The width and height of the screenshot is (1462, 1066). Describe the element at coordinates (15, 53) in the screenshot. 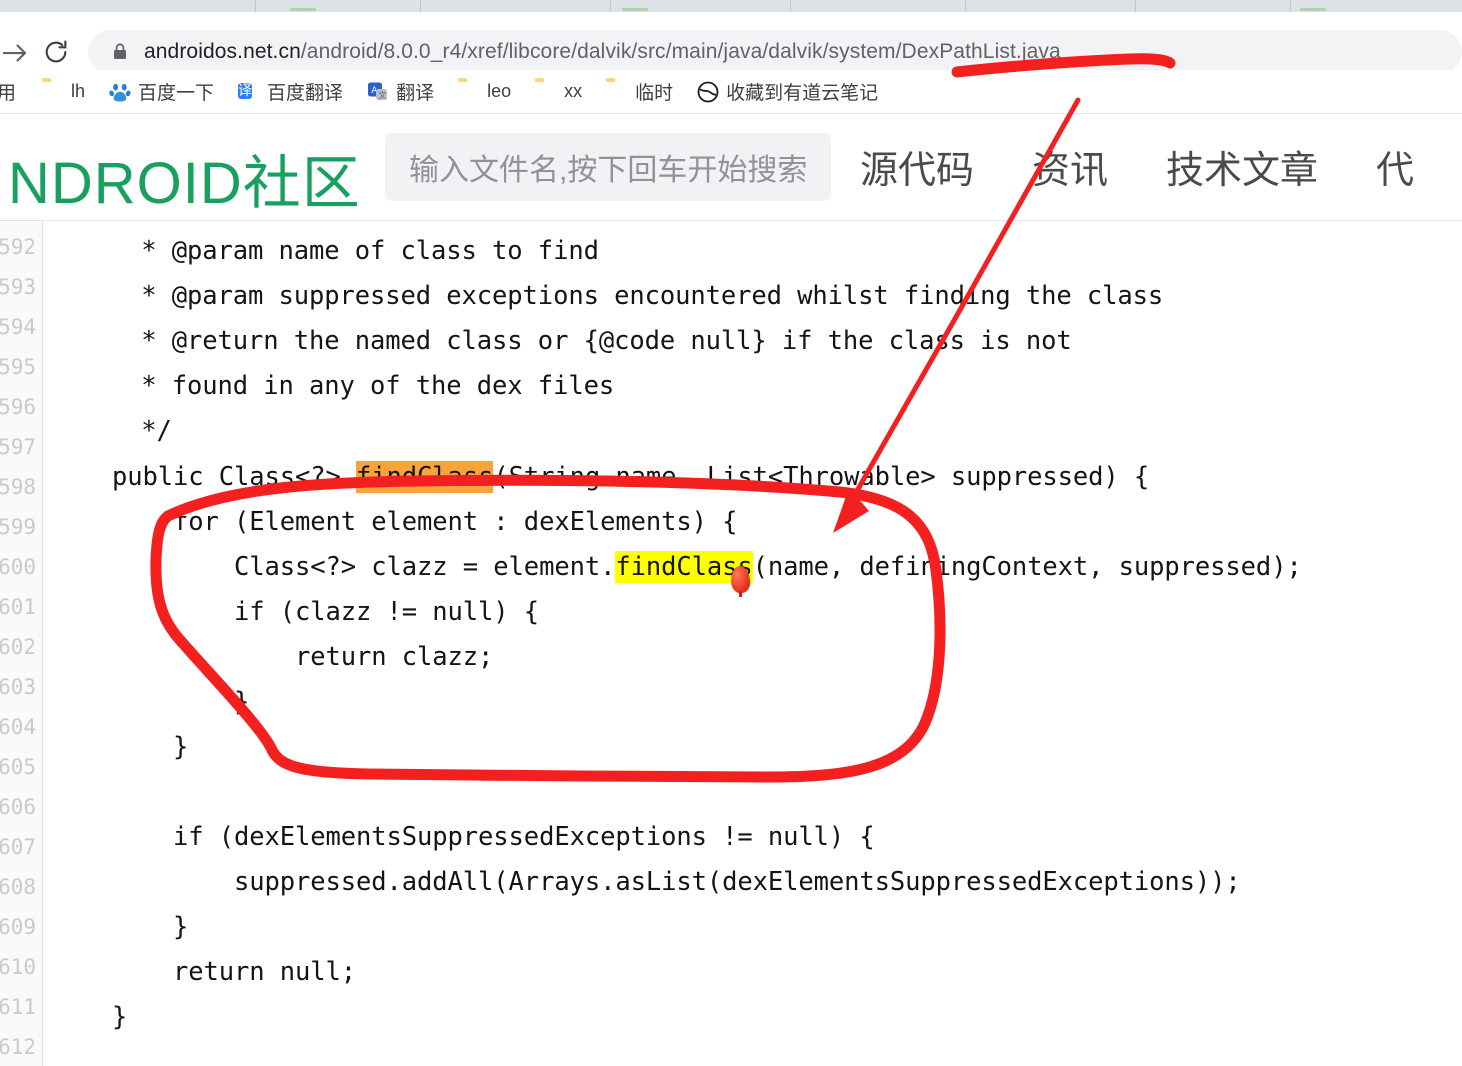

I see `forward-arrow-icon` at that location.